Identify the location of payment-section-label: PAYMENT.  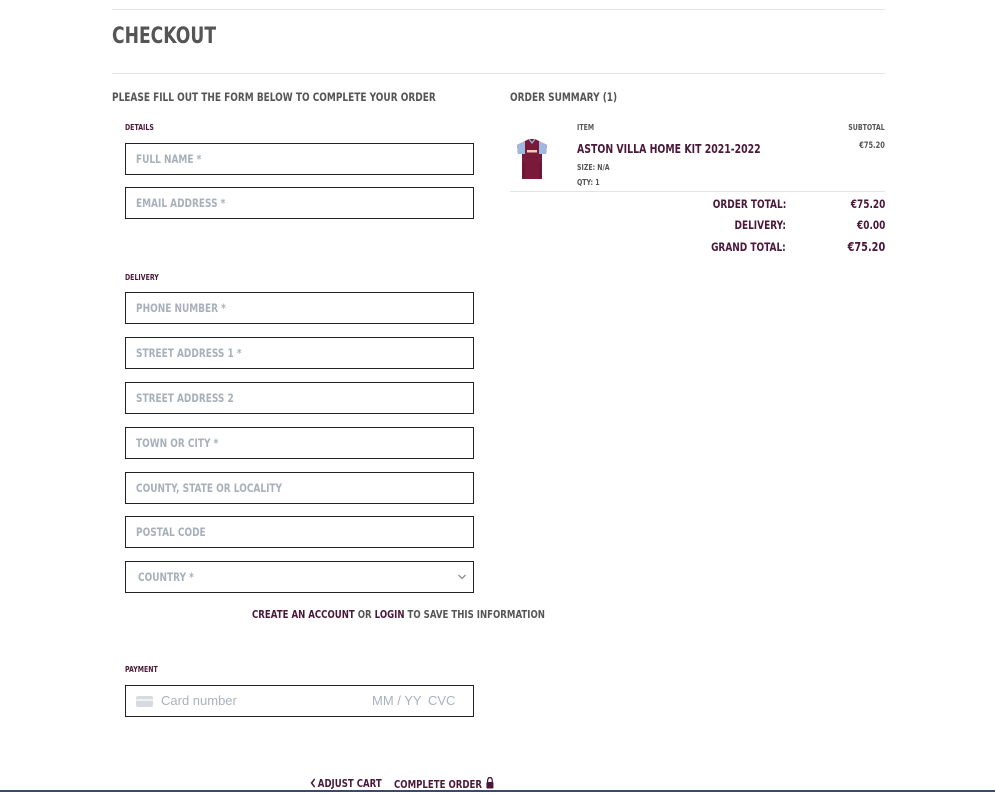
(141, 669).